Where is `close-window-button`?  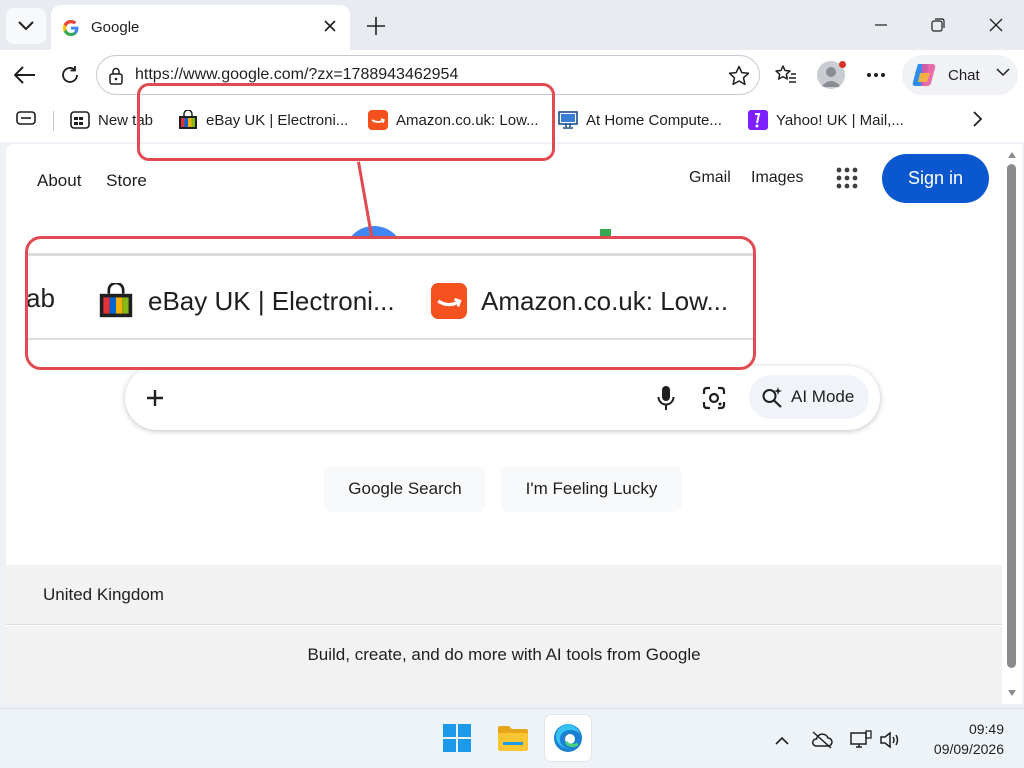 close-window-button is located at coordinates (996, 25).